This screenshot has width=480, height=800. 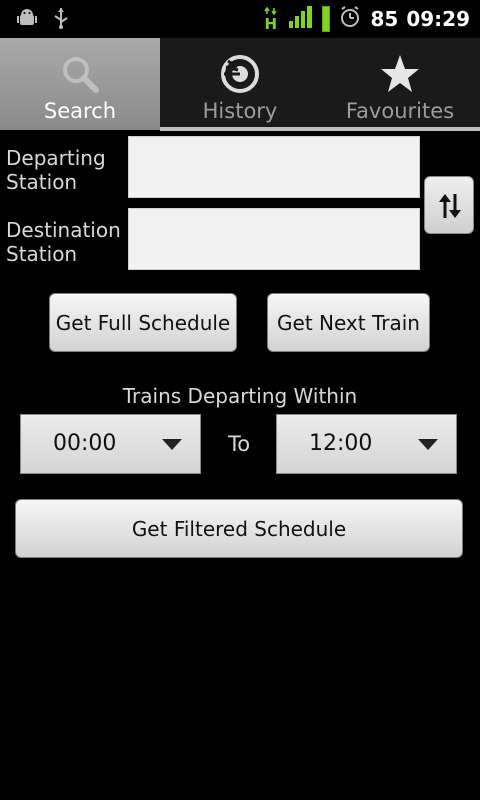 I want to click on destination-label-line1: Destination, so click(x=63, y=230).